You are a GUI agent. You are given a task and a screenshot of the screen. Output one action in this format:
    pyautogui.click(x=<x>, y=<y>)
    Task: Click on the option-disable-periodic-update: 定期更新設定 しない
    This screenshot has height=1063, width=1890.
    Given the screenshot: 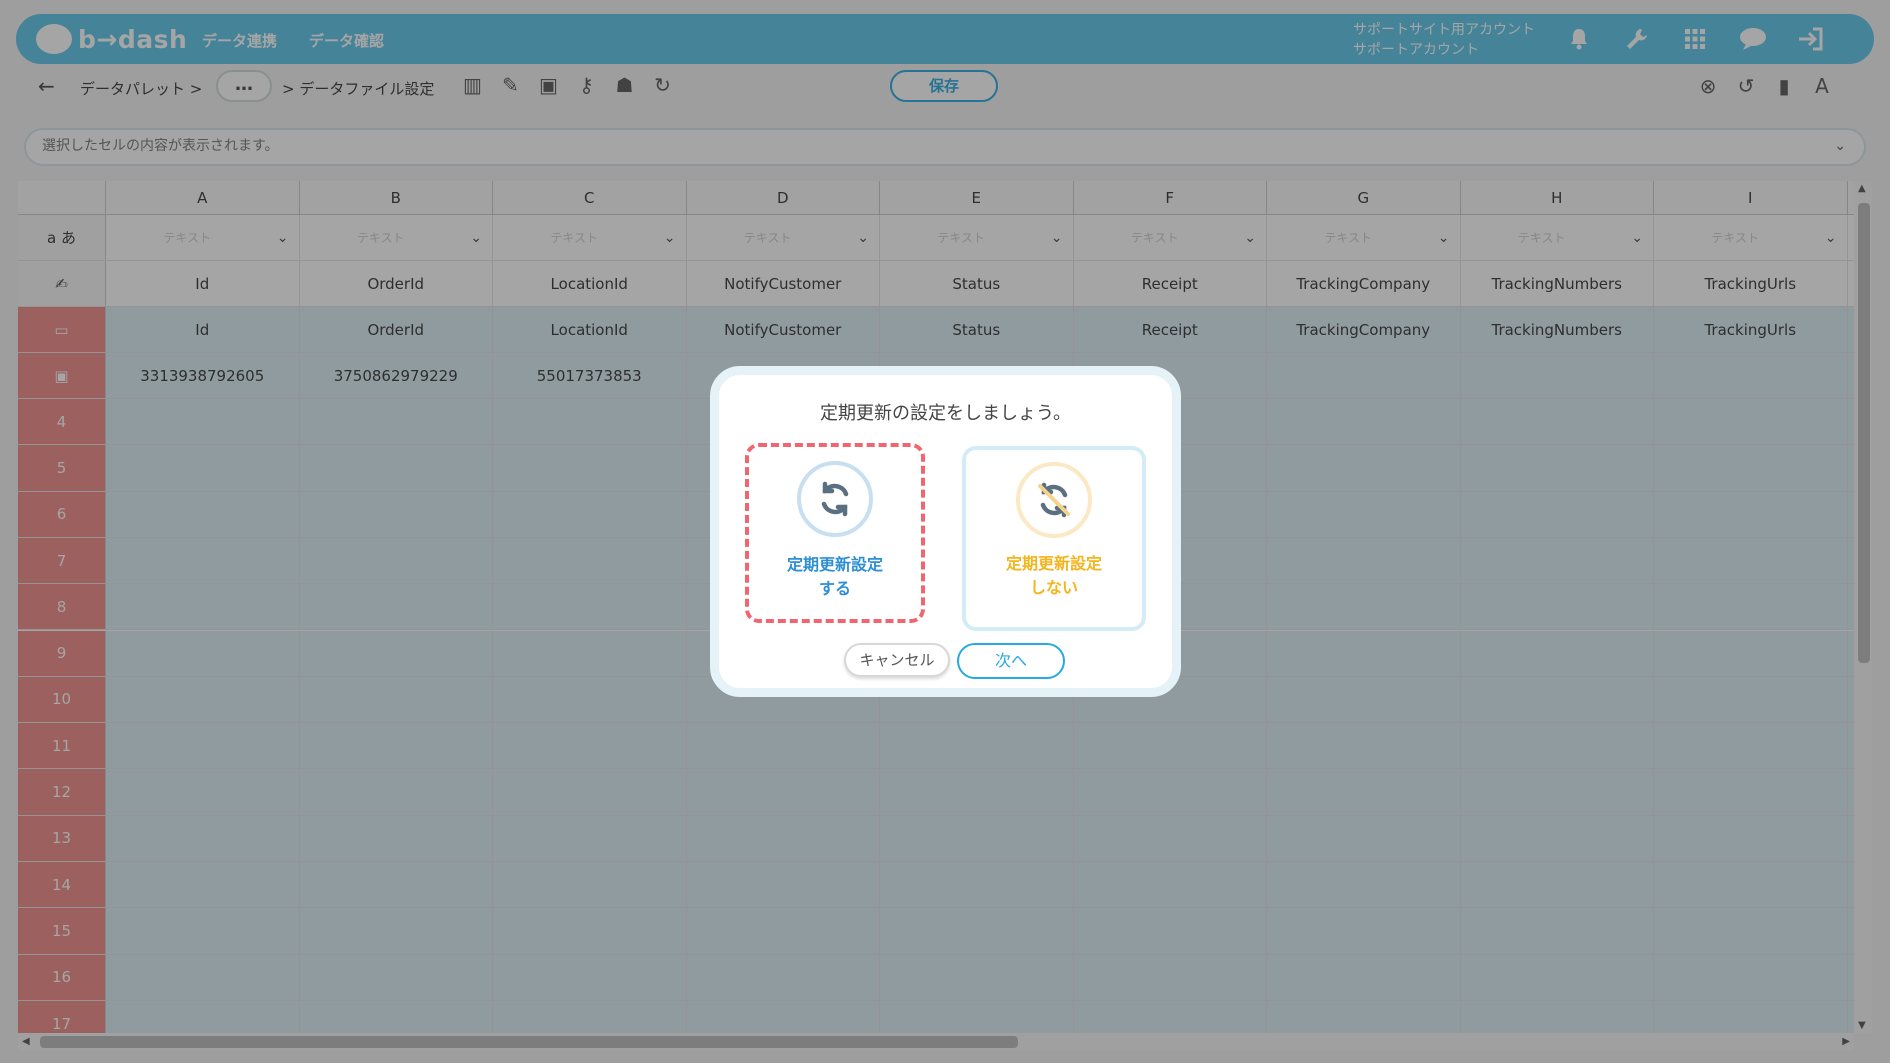 What is the action you would take?
    pyautogui.click(x=1054, y=538)
    